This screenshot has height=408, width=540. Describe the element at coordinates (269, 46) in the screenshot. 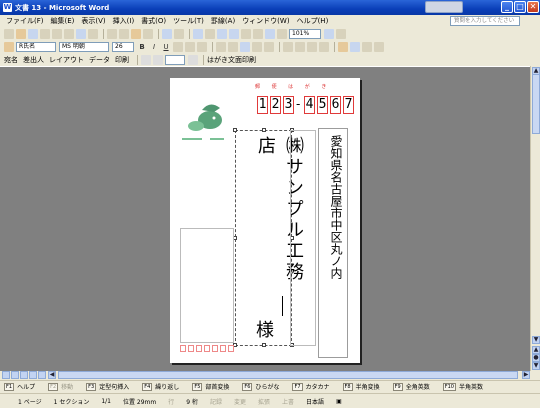

I see `line-spacing-icon` at that location.